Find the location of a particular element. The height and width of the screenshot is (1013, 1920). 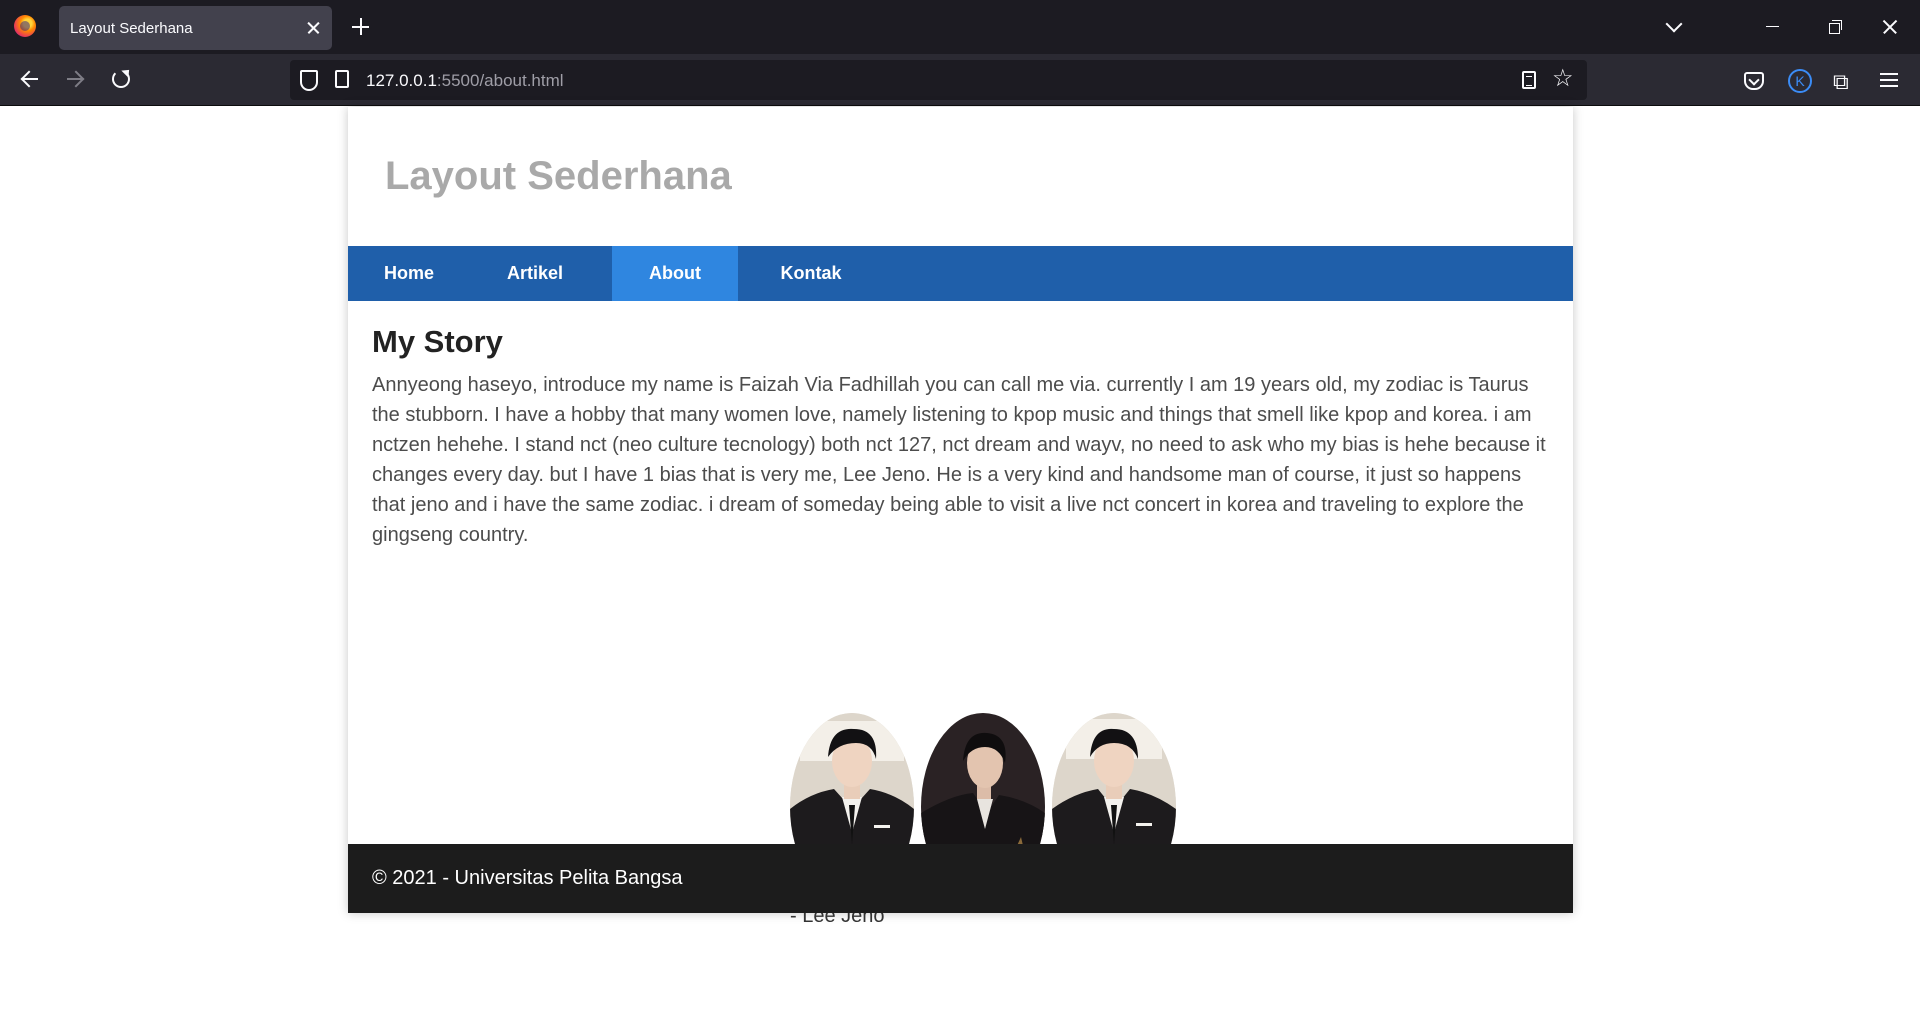

firefox-logo-icon is located at coordinates (25, 26).